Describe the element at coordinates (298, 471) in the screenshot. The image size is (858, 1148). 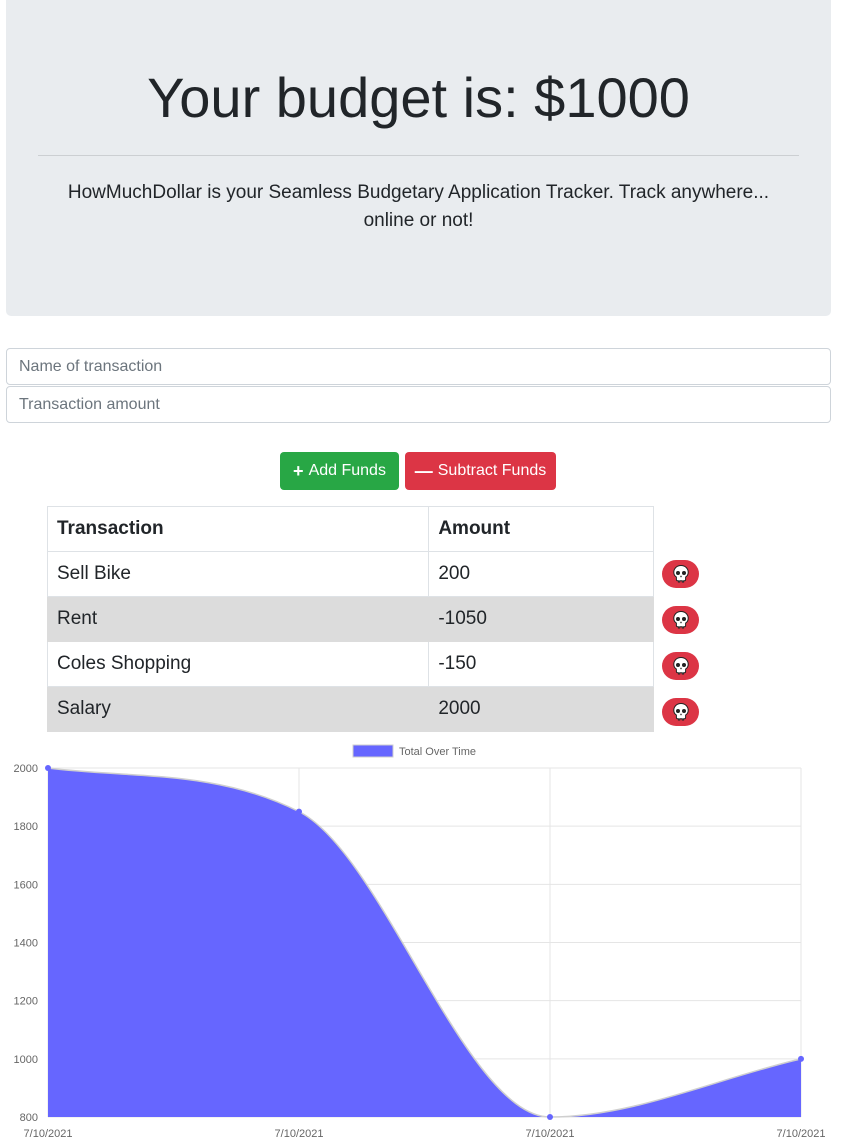
I see `plus-icon: +` at that location.